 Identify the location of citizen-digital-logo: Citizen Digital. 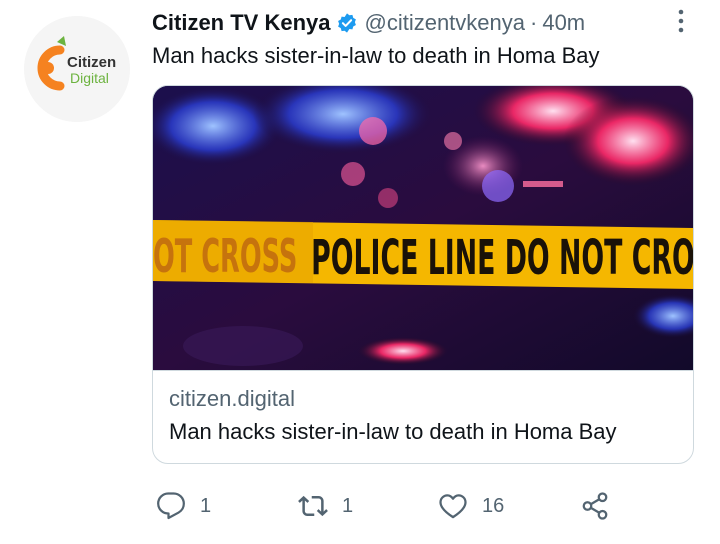
(77, 69).